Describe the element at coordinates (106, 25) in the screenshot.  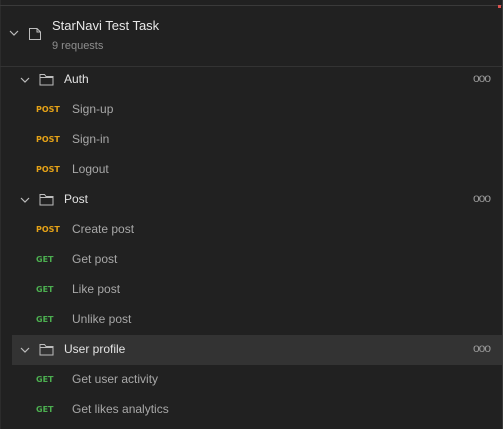
I see `collection-name: StarNavi Test Task` at that location.